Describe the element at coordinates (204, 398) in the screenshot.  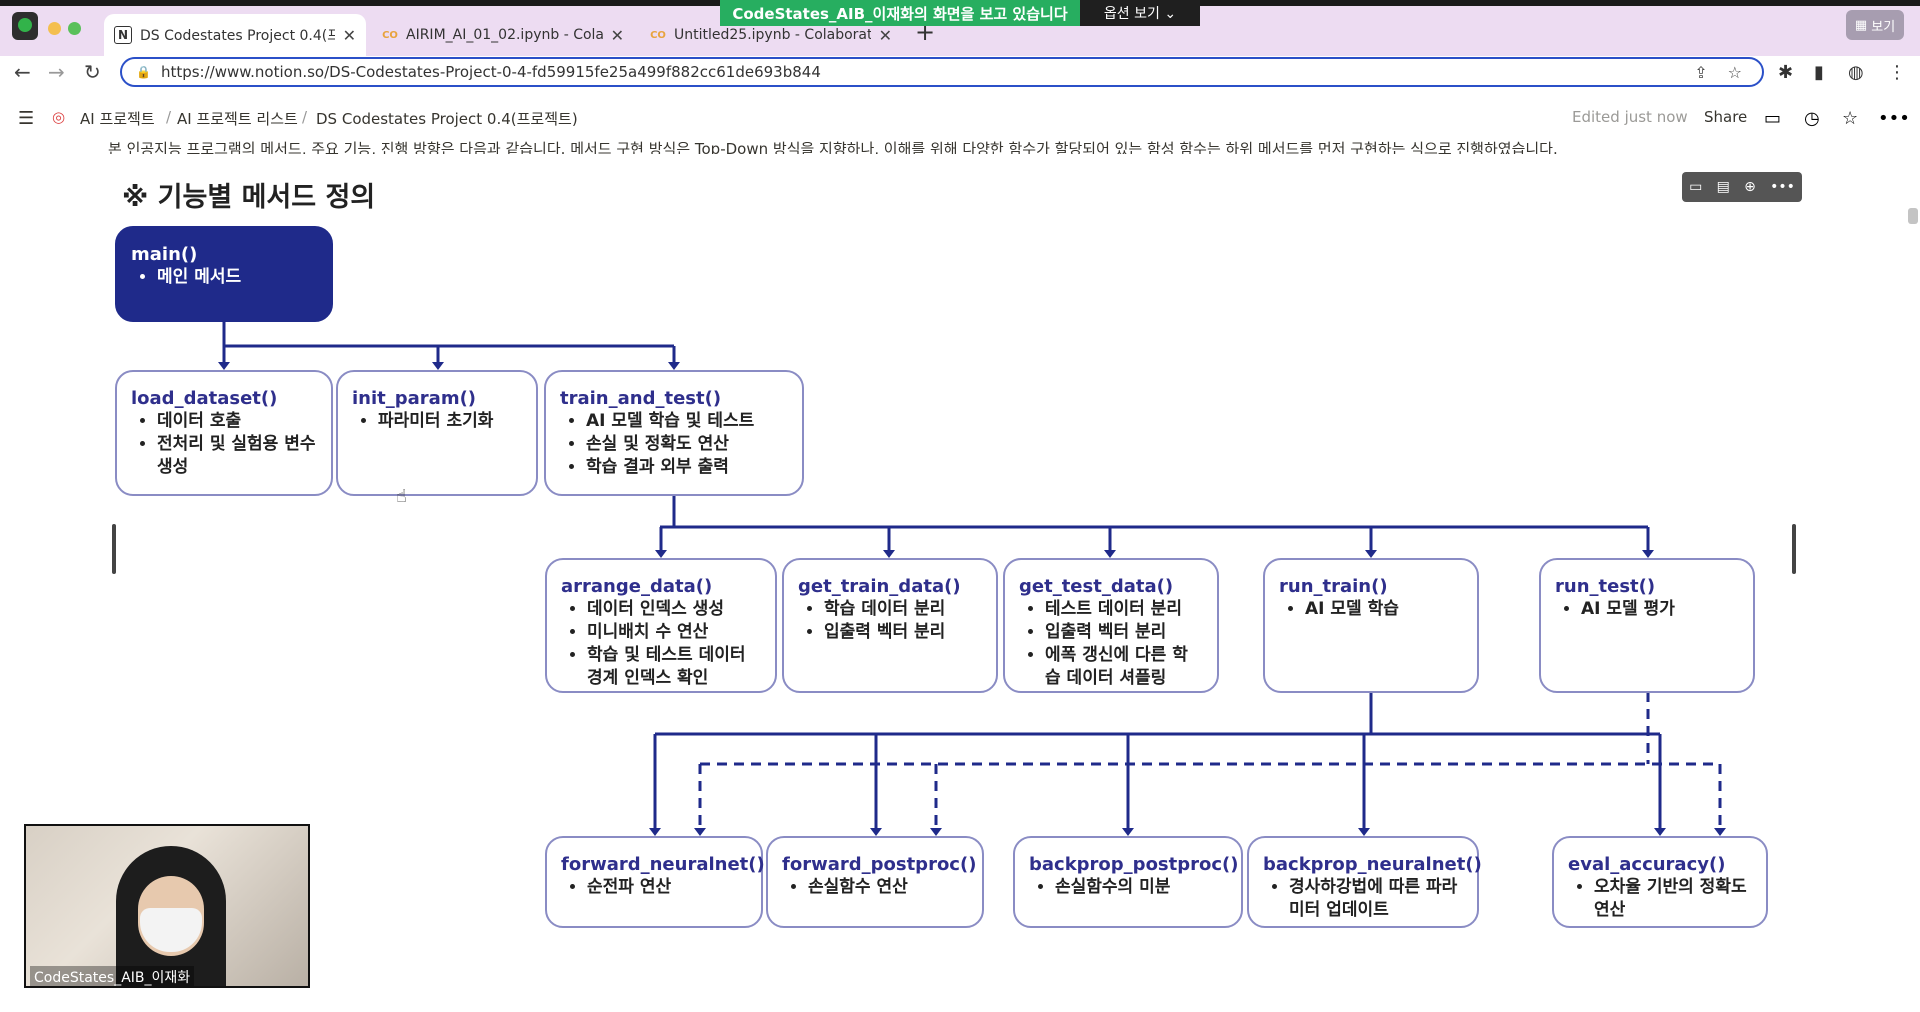
I see `method-name: load_dataset()` at that location.